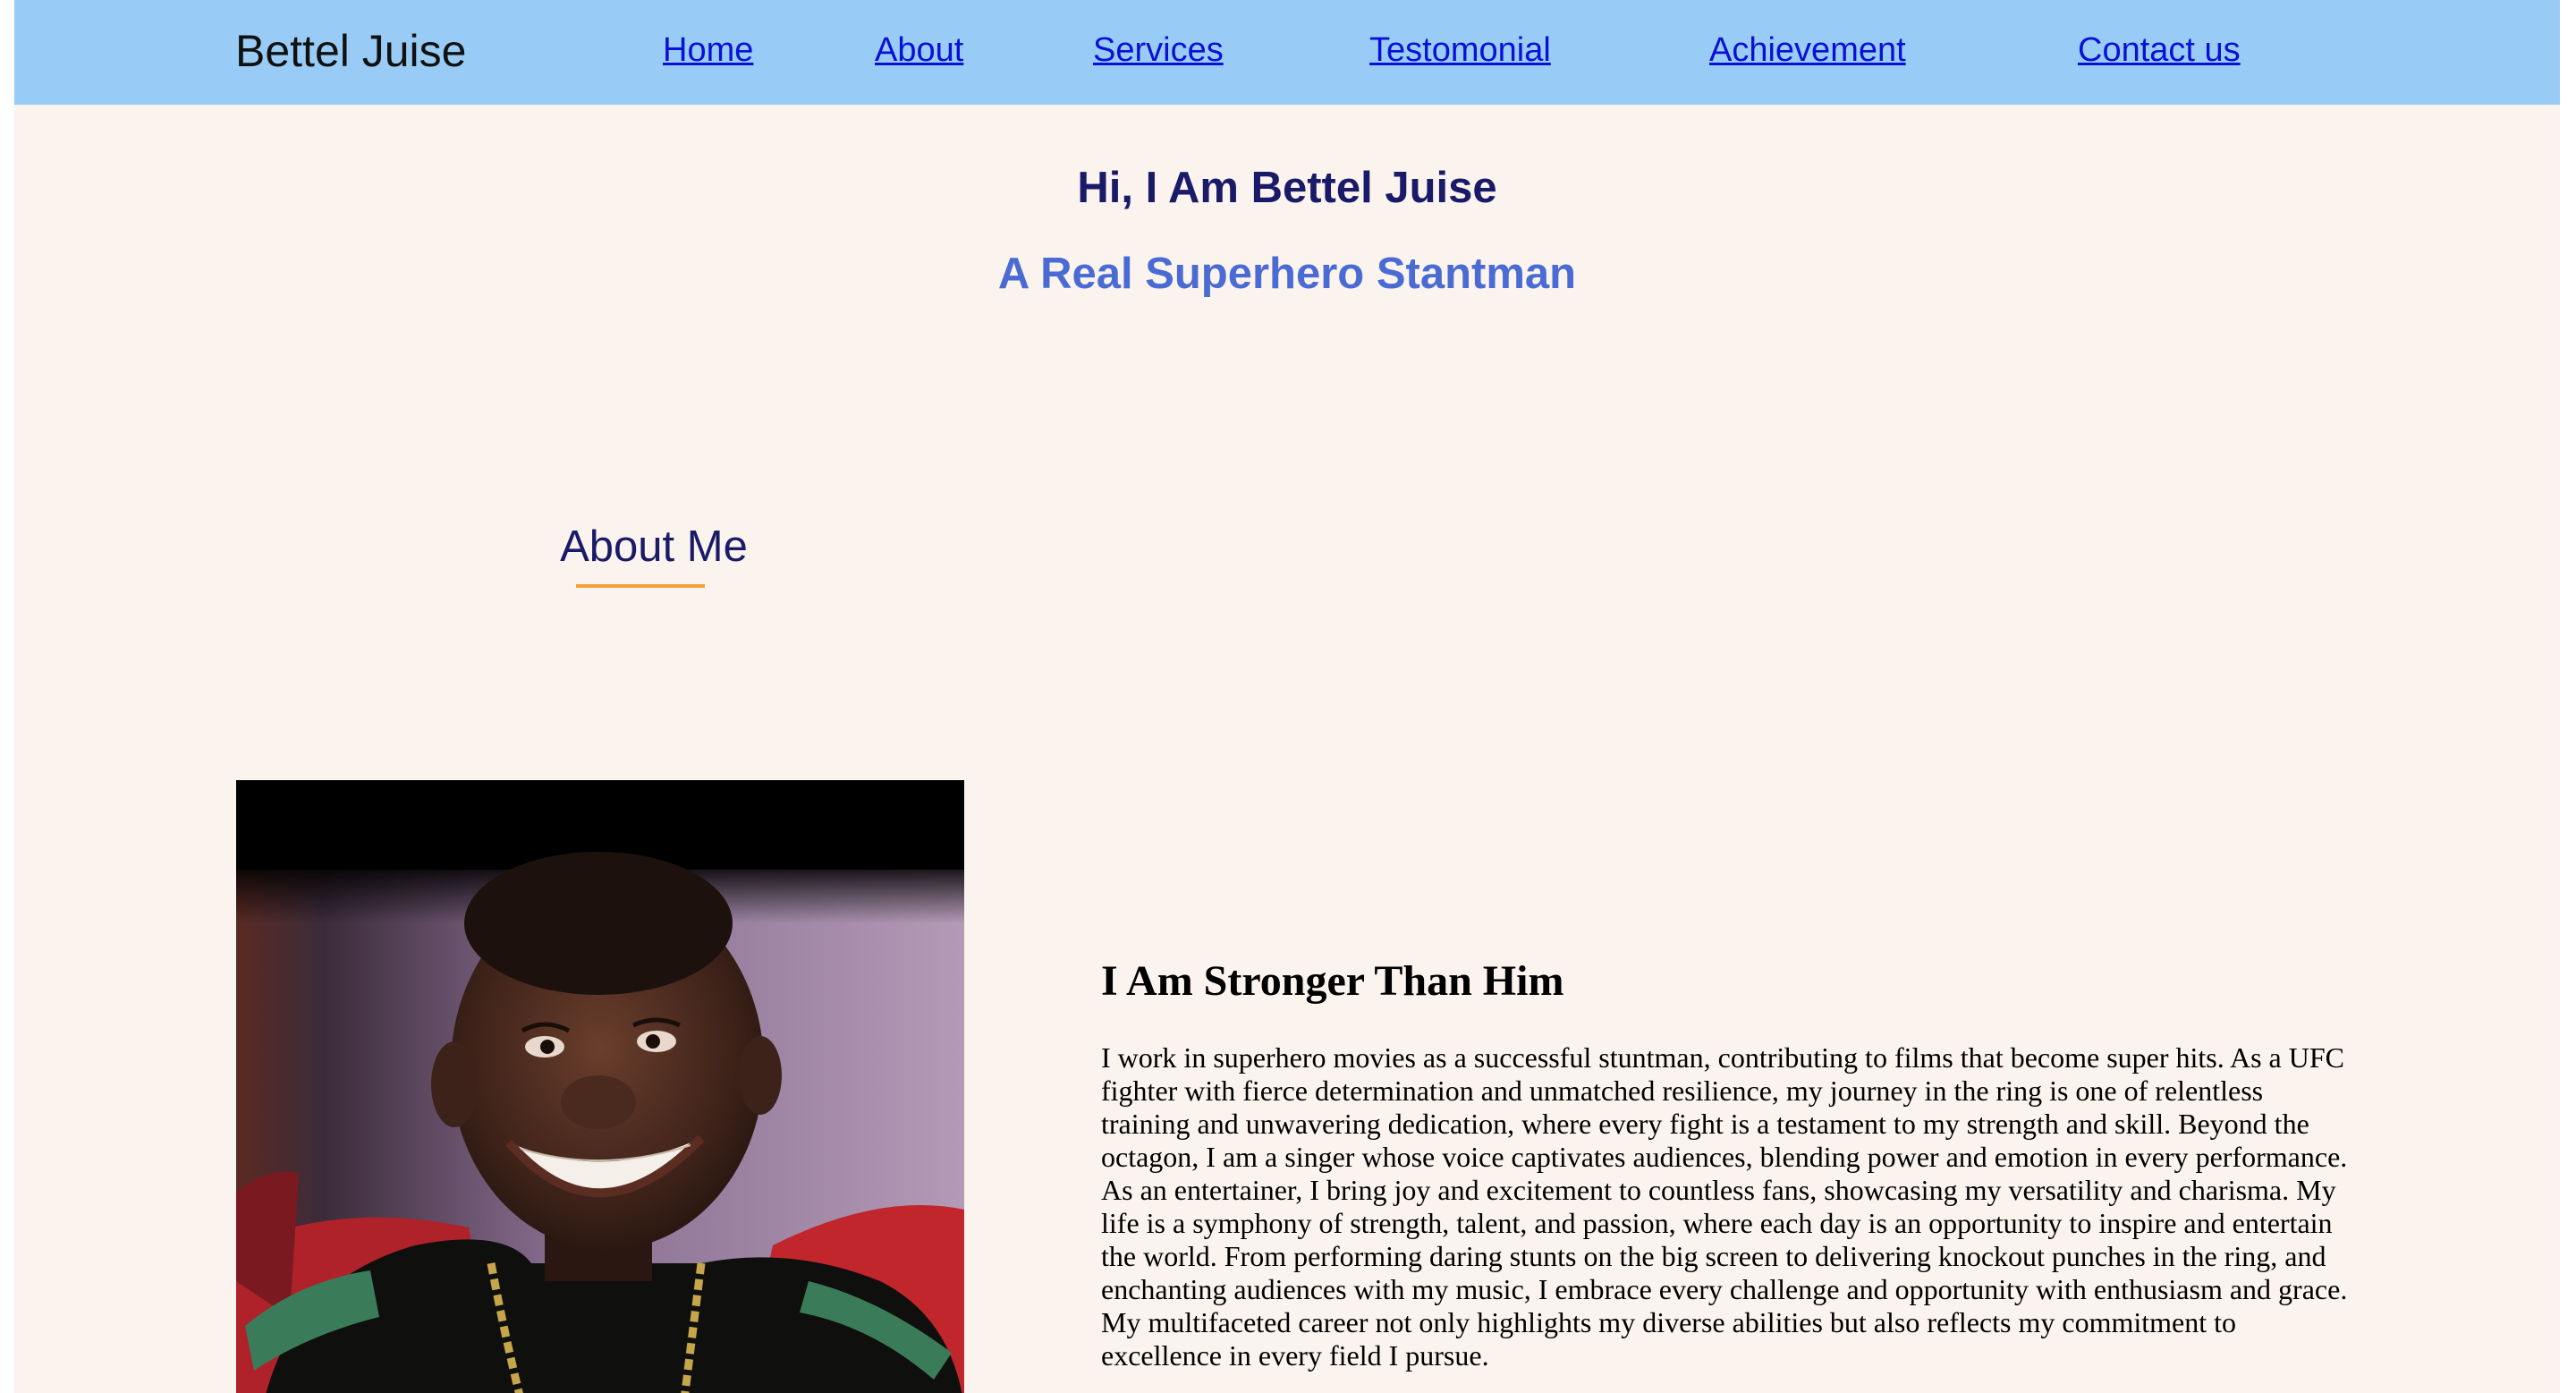 Image resolution: width=2576 pixels, height=1393 pixels. Describe the element at coordinates (1807, 50) in the screenshot. I see `nav-link-achievement: Achievement` at that location.